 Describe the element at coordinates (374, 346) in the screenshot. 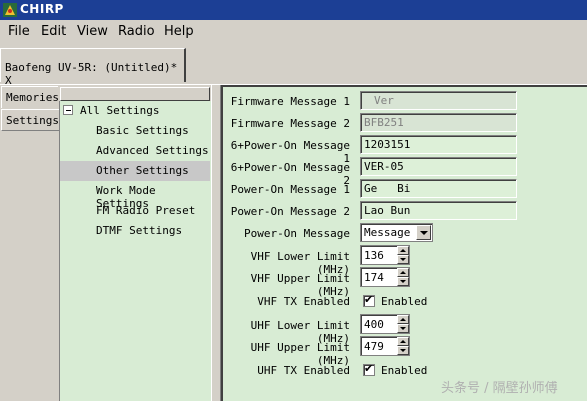

I see `uhf-upper-limit-value: 479` at that location.